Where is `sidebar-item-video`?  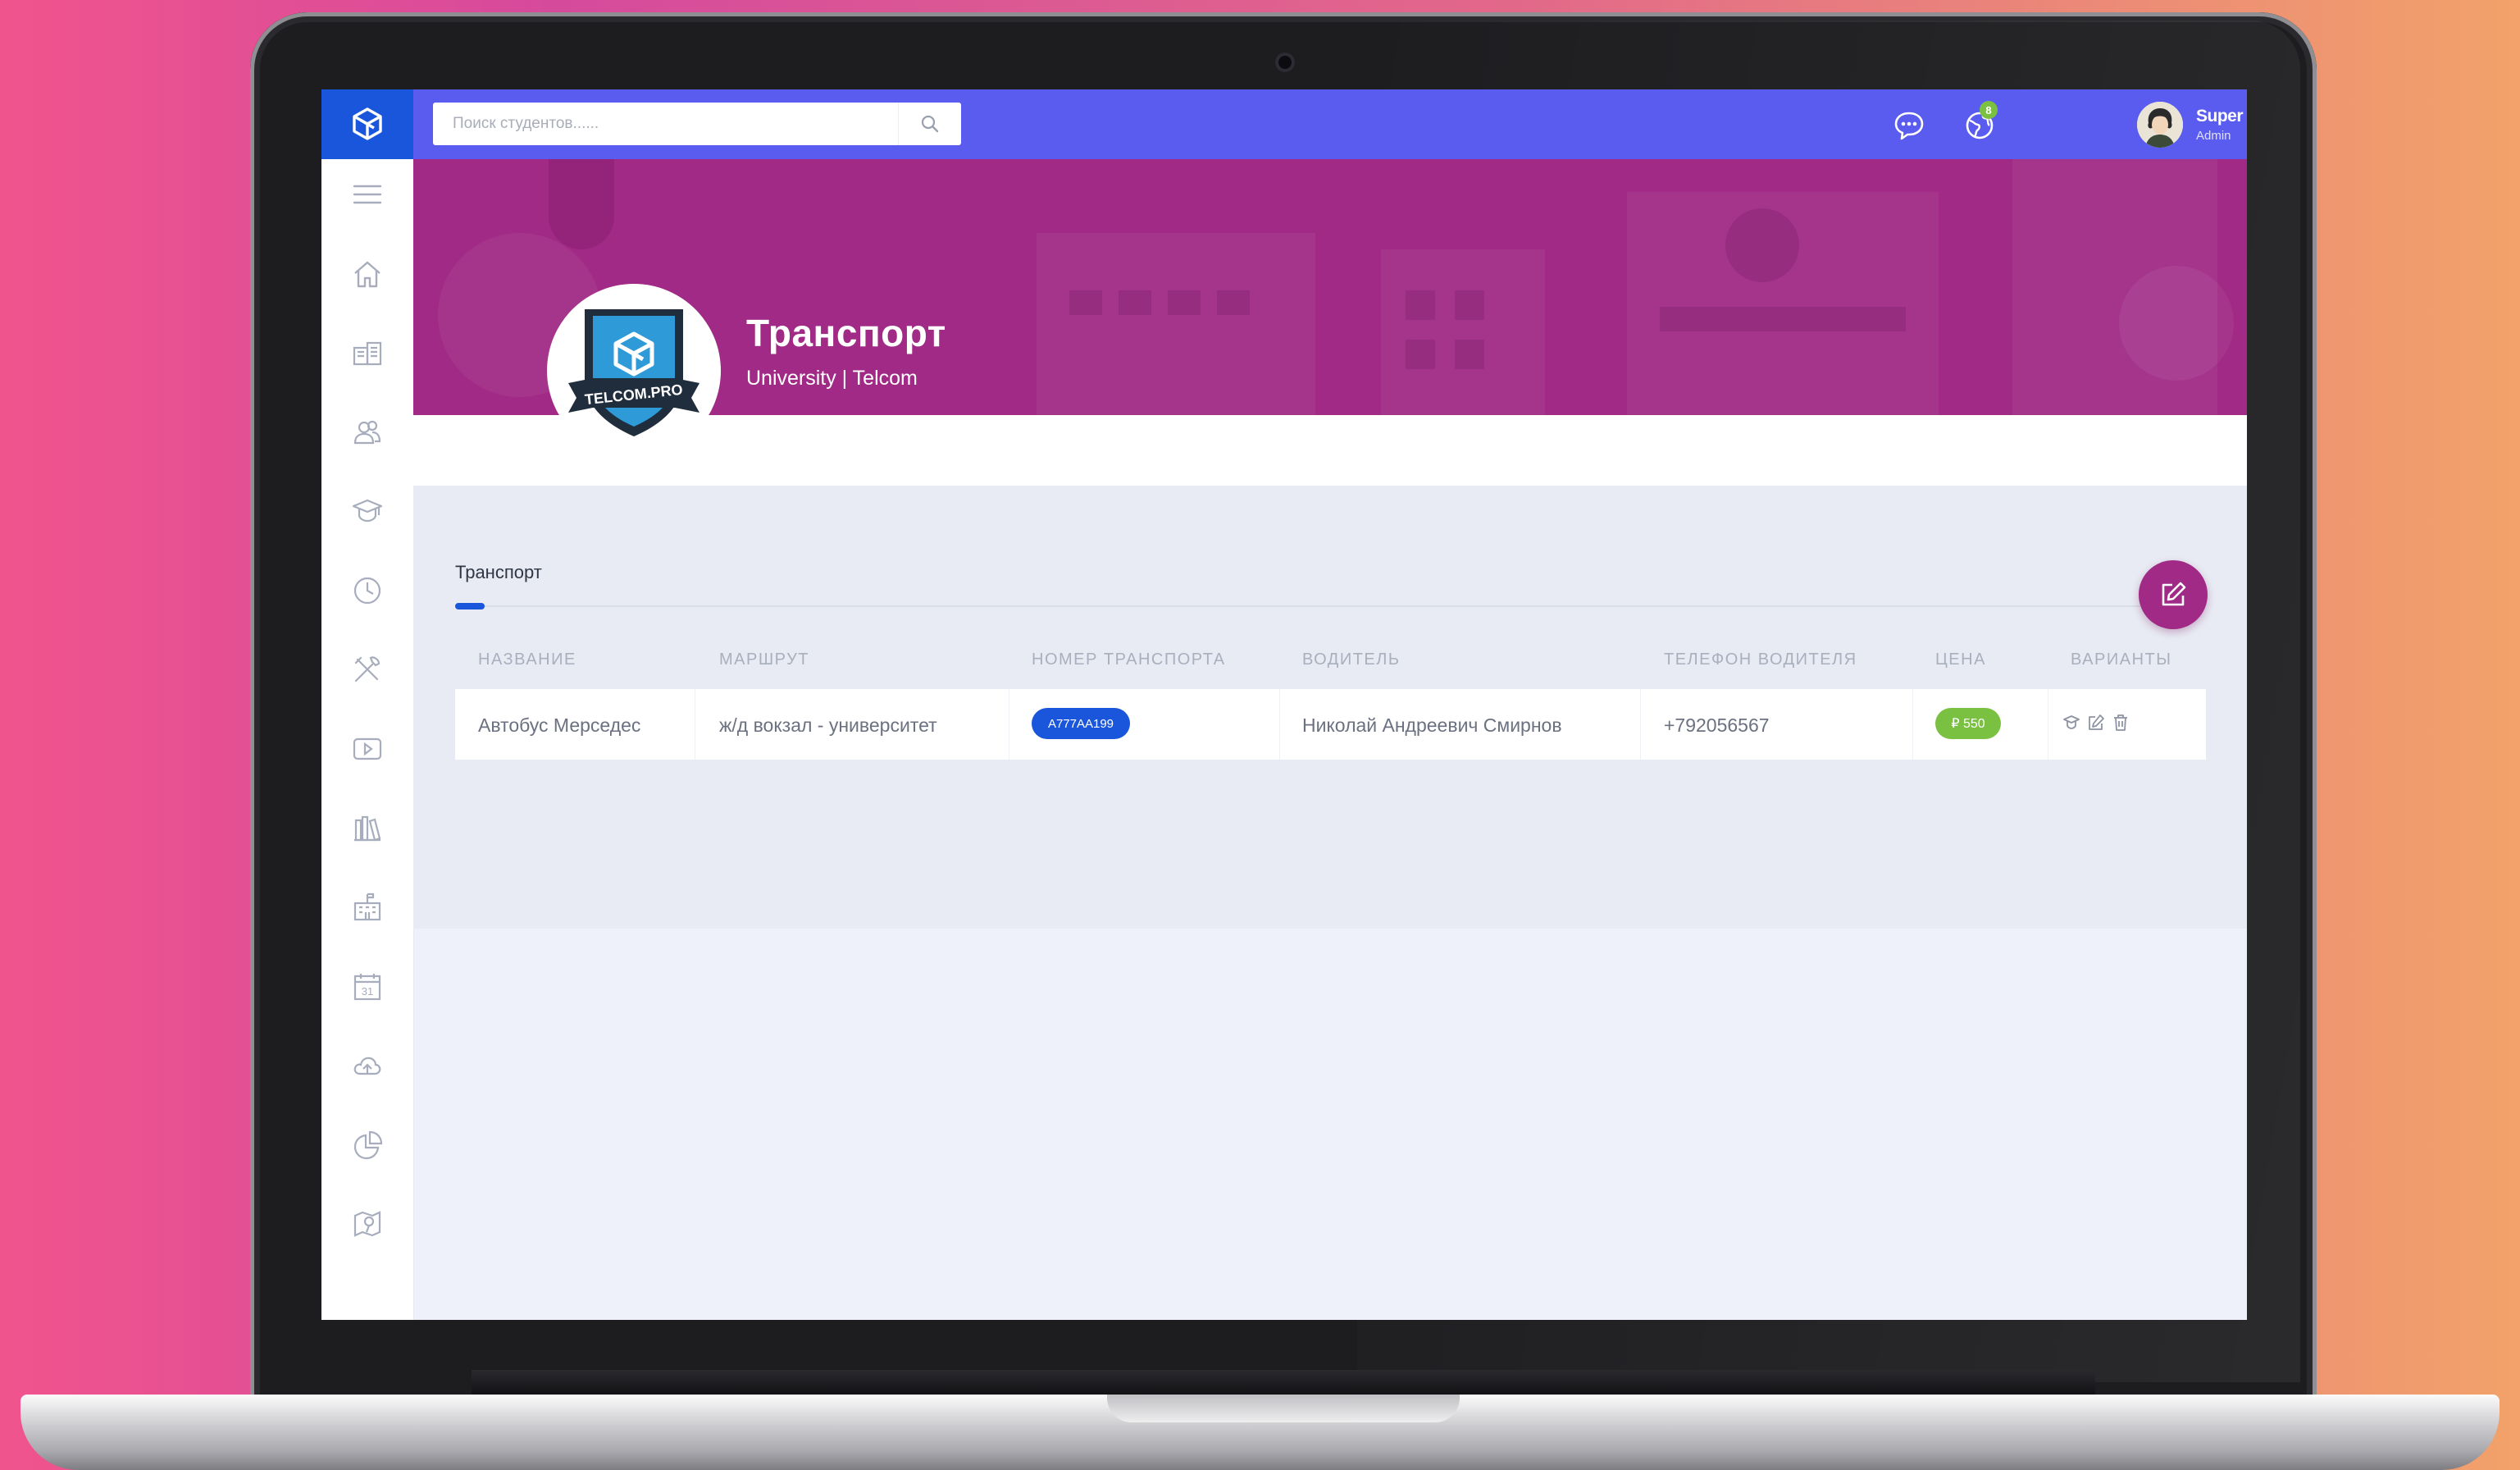 sidebar-item-video is located at coordinates (367, 749).